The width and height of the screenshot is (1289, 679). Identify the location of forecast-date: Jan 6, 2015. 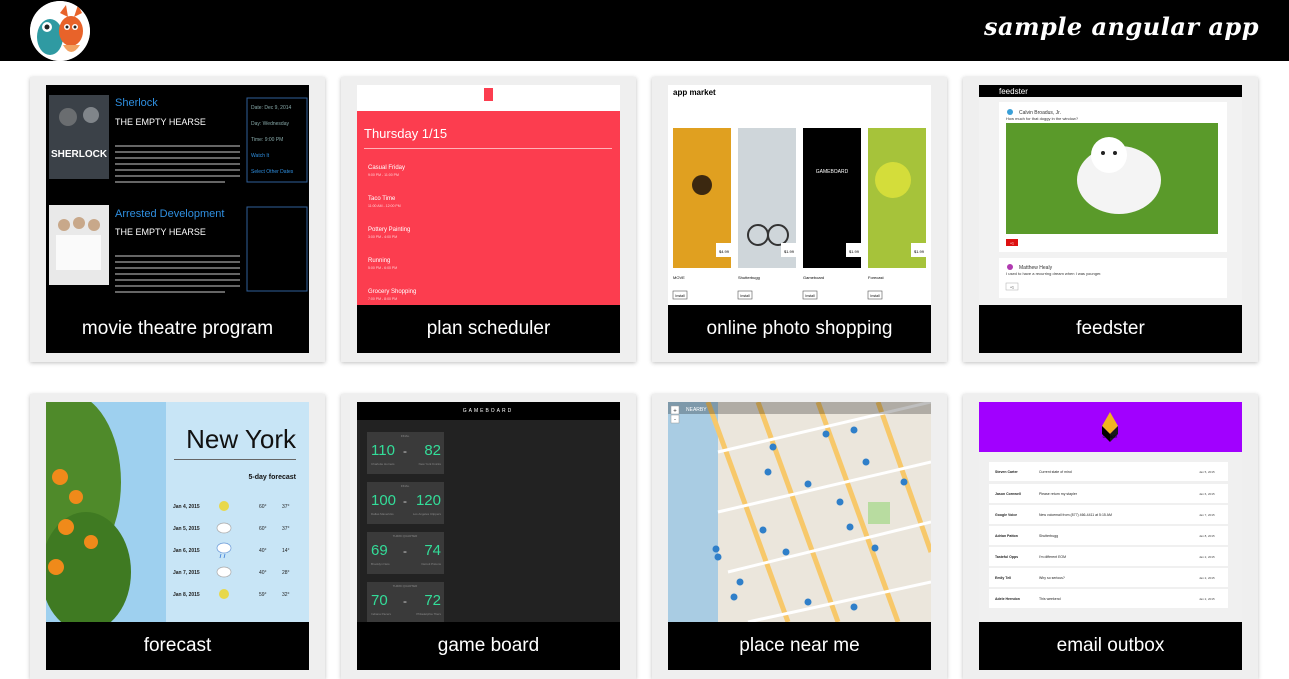
(186, 551).